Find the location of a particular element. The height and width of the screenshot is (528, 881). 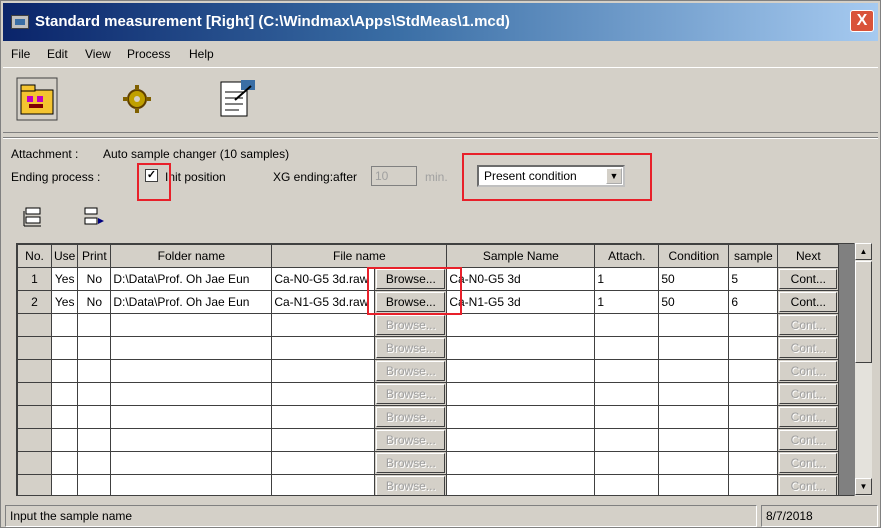

col-header-condition: Condition is located at coordinates (694, 256).